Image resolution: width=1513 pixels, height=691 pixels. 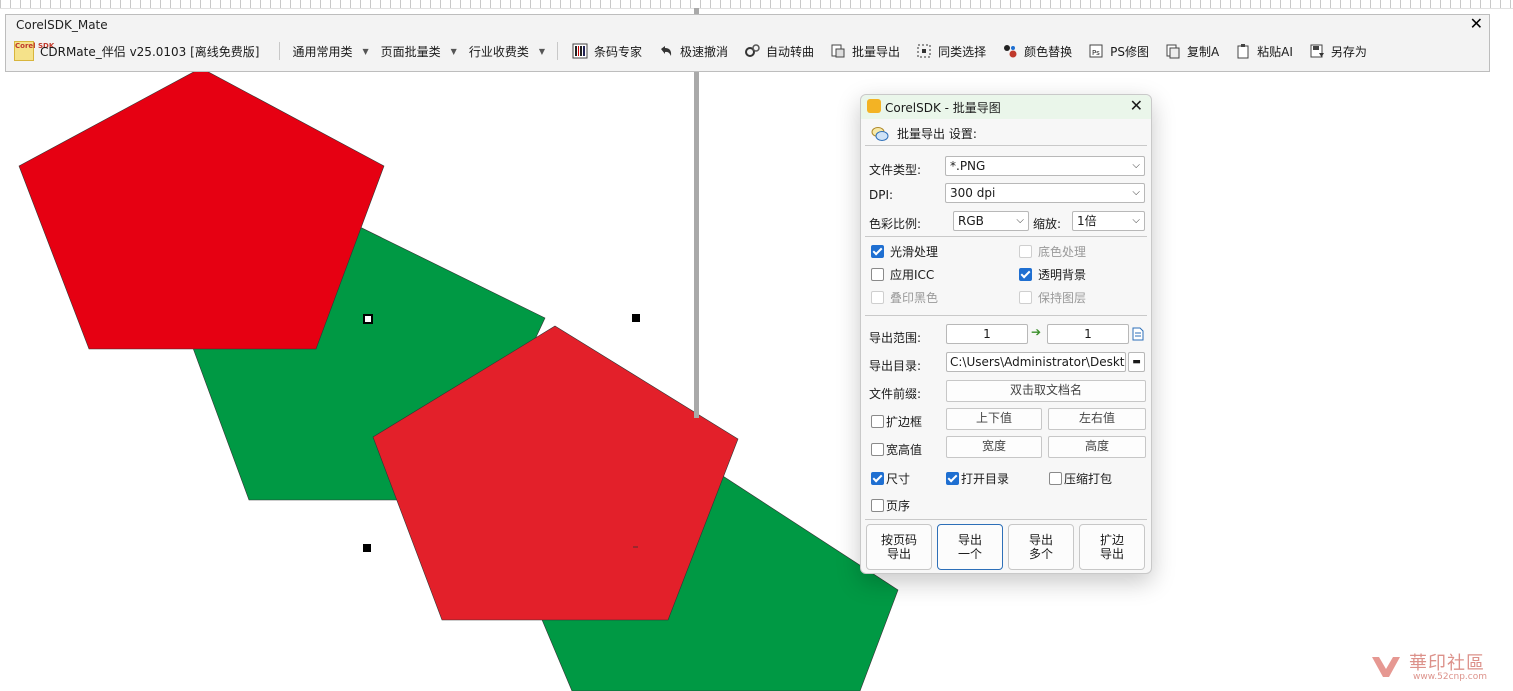 What do you see at coordinates (1112, 547) in the screenshot?
I see `expand-export-button: 扩边 导出` at bounding box center [1112, 547].